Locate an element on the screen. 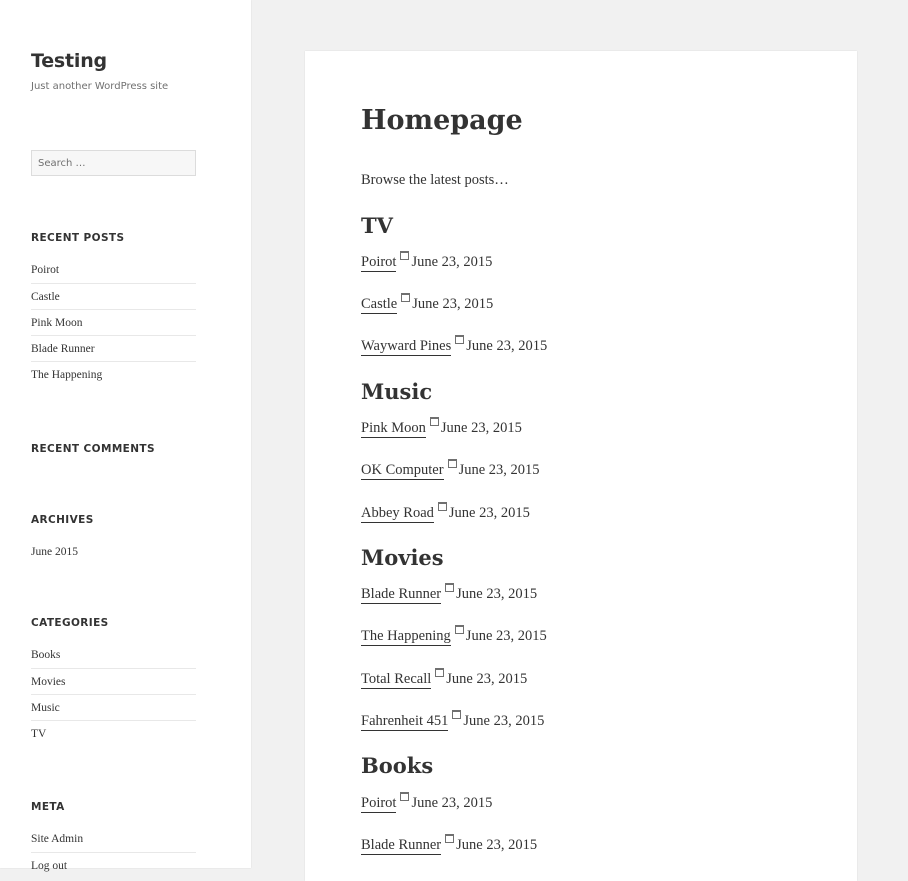 The image size is (908, 881). list-item: Books is located at coordinates (113, 655).